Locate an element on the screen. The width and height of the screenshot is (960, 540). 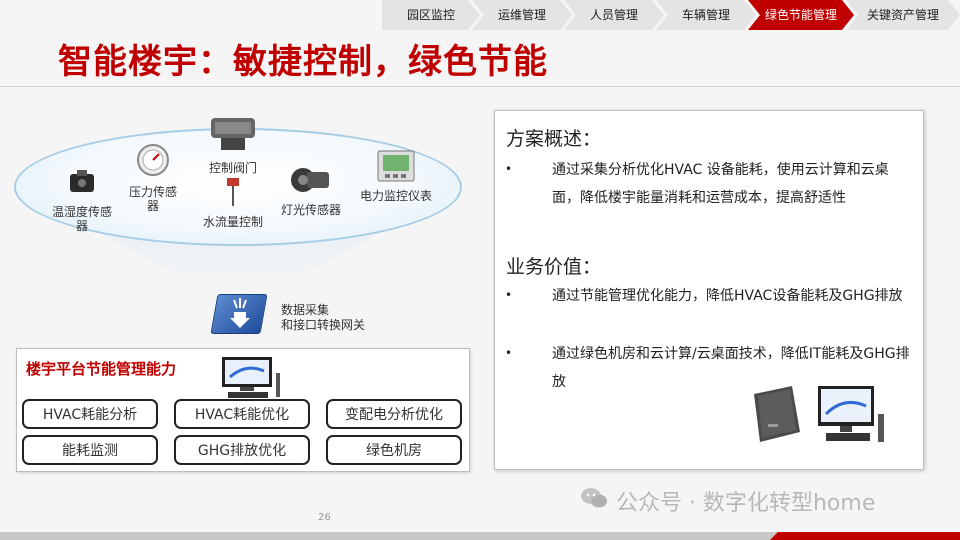
device-label: 温湿度传感器 is located at coordinates (82, 219).